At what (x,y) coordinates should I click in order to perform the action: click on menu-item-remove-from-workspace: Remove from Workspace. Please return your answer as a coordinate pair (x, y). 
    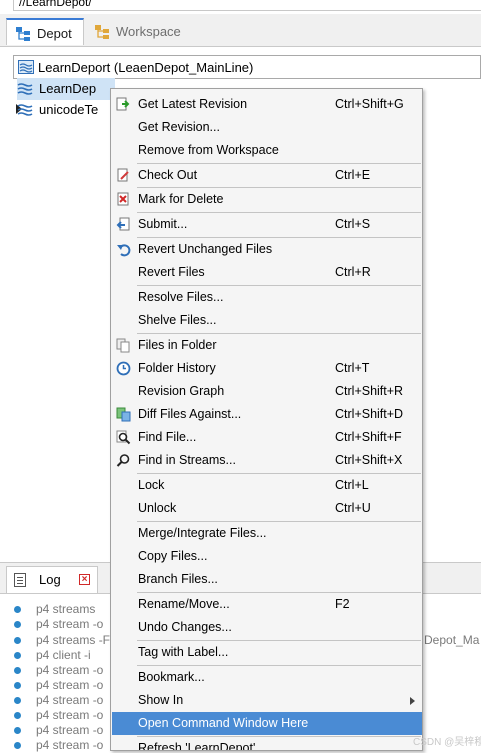
    Looking at the image, I should click on (267, 150).